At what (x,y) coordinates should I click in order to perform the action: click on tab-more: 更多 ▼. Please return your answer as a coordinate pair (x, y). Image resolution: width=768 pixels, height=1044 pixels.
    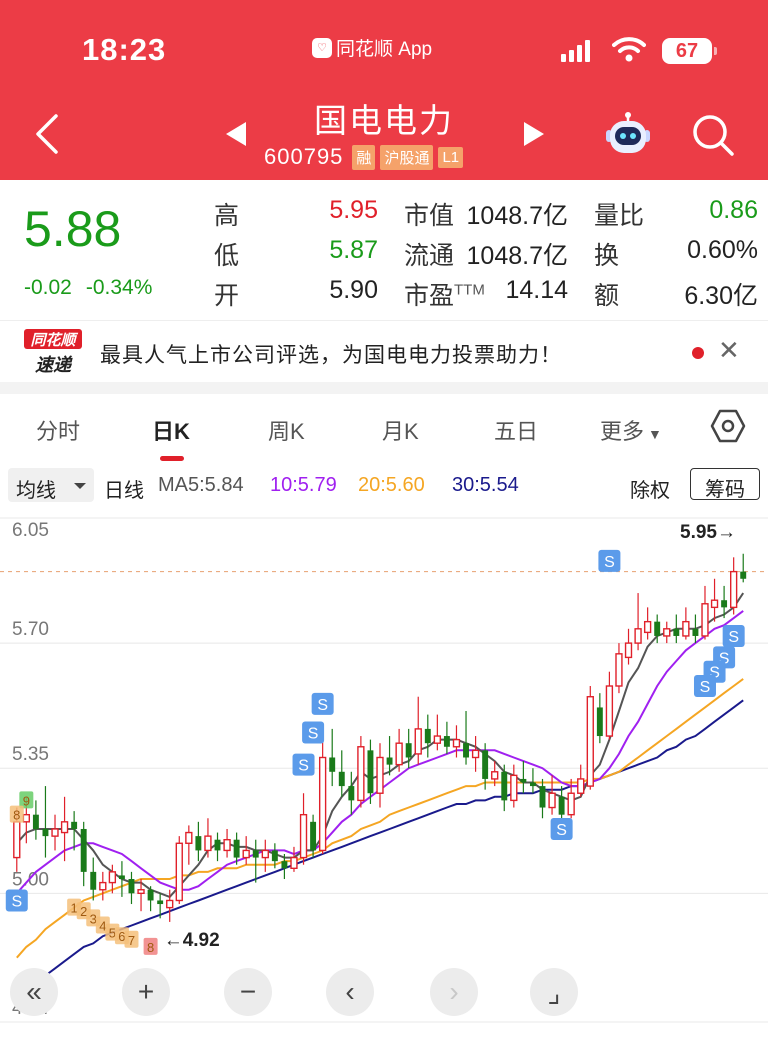
    Looking at the image, I should click on (631, 430).